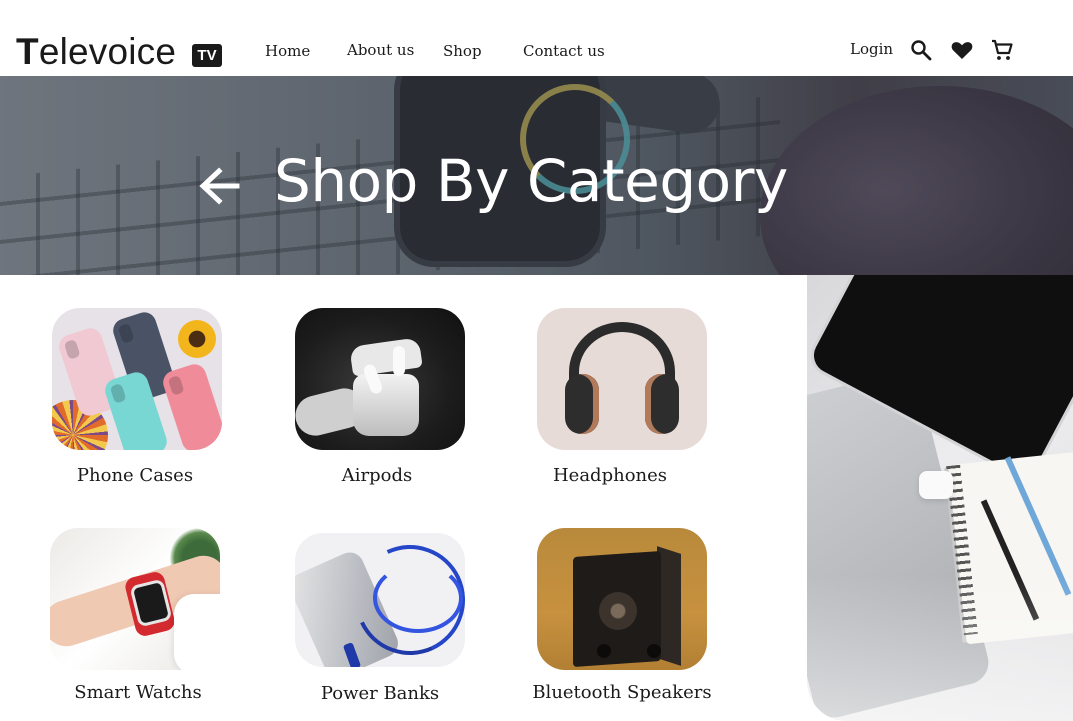 The width and height of the screenshot is (1073, 721). I want to click on bluetooth-speakers-image, so click(622, 599).